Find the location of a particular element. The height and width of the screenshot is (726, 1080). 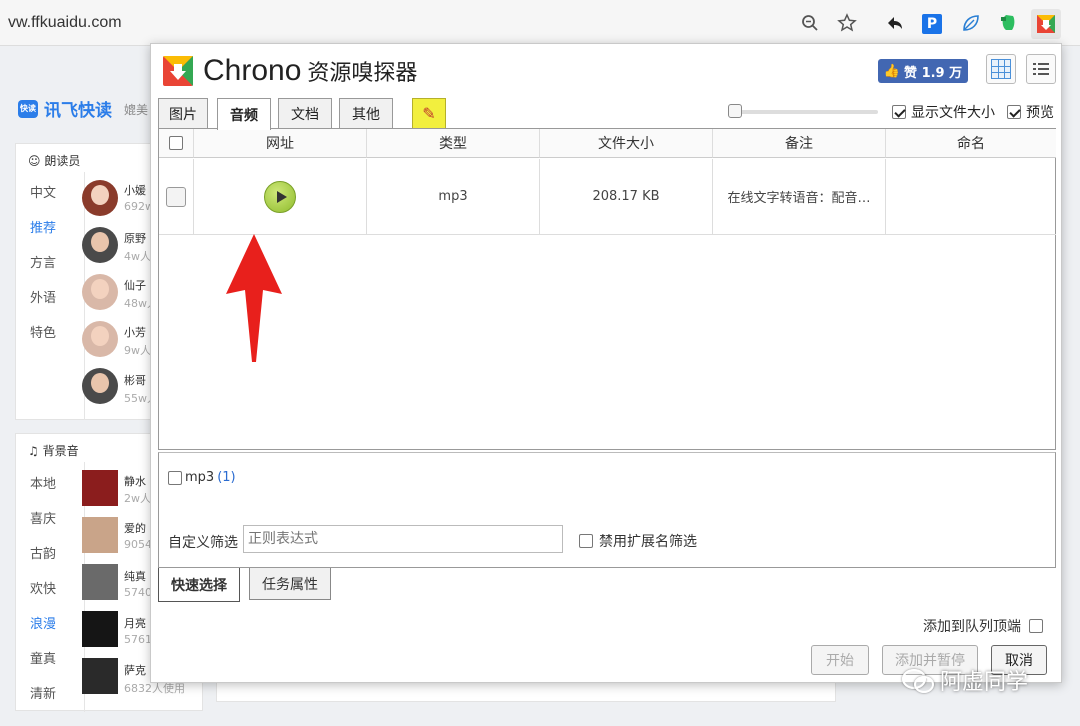

brand: 快读 讯飞快读 is located at coordinates (65, 108).